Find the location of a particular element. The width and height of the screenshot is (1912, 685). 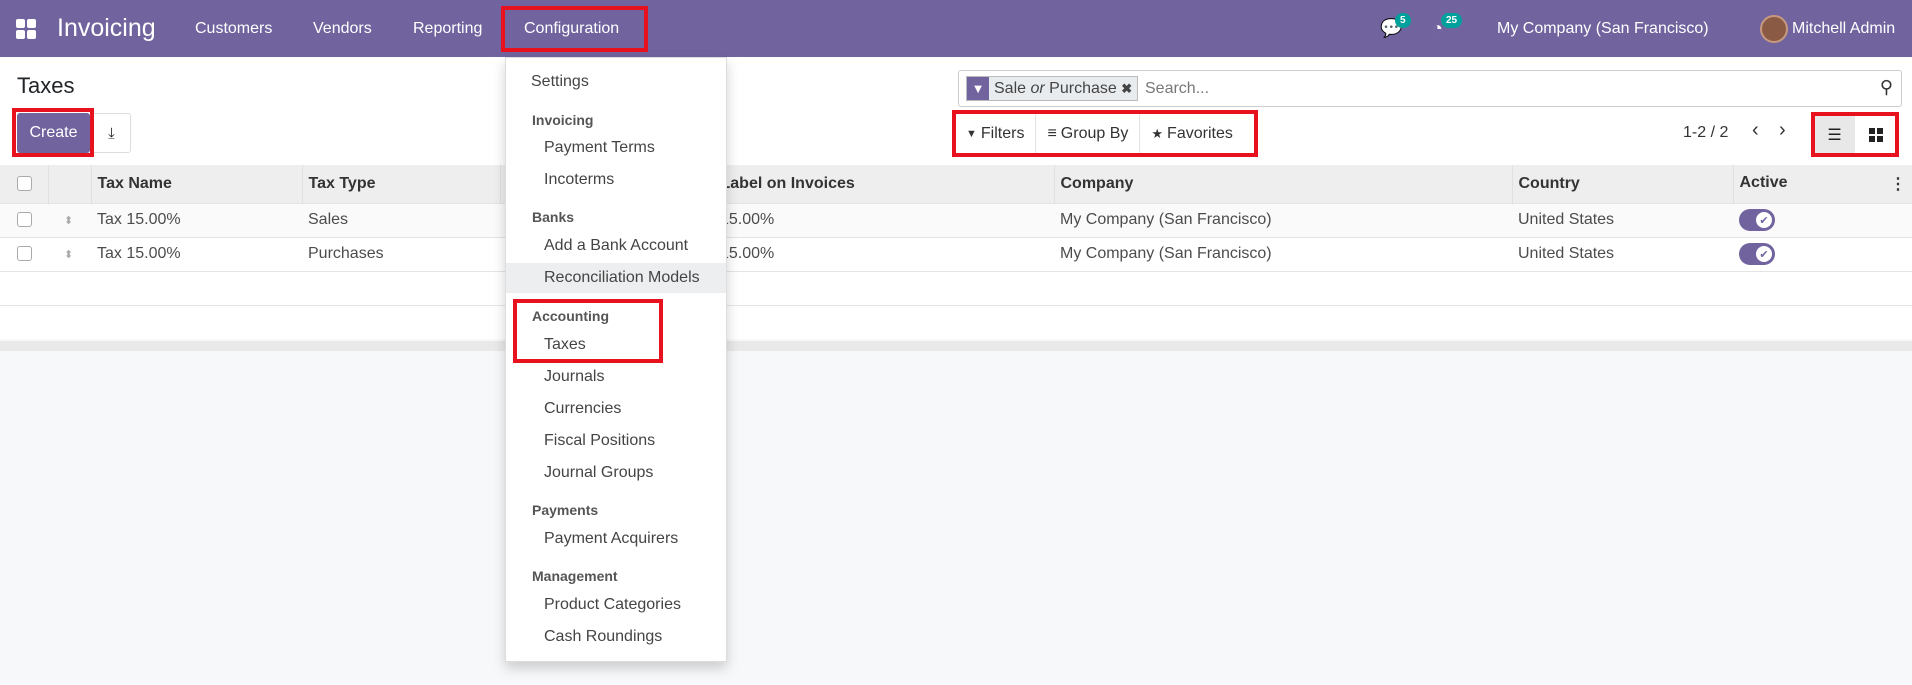

remove-facet-icon: ✖ is located at coordinates (1126, 89).